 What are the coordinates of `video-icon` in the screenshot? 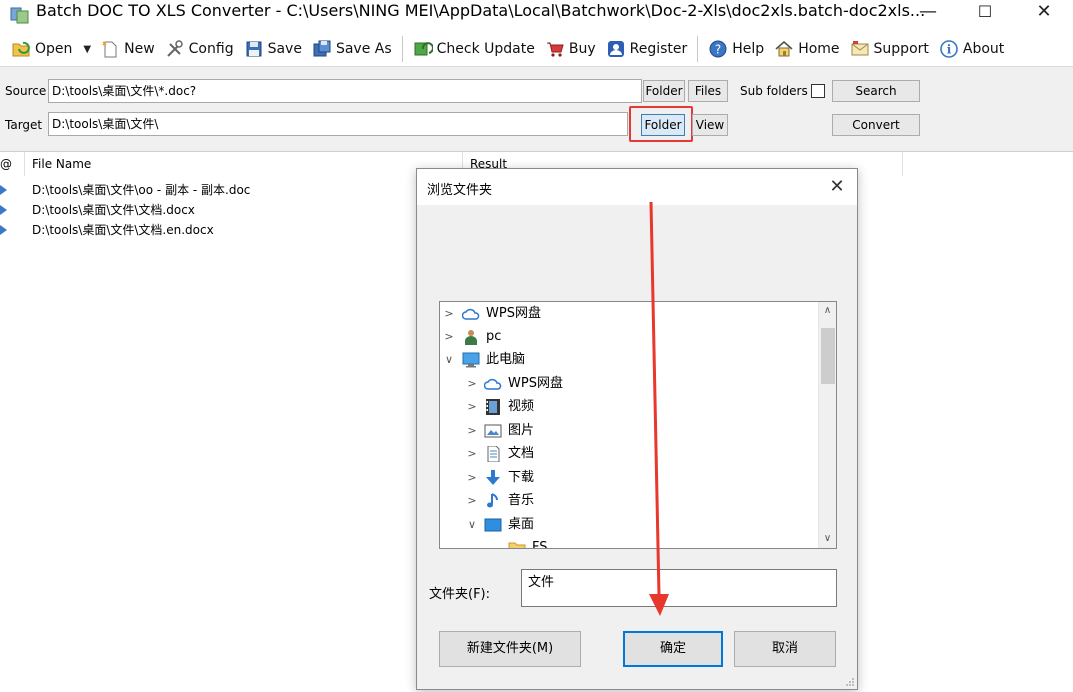 It's located at (493, 407).